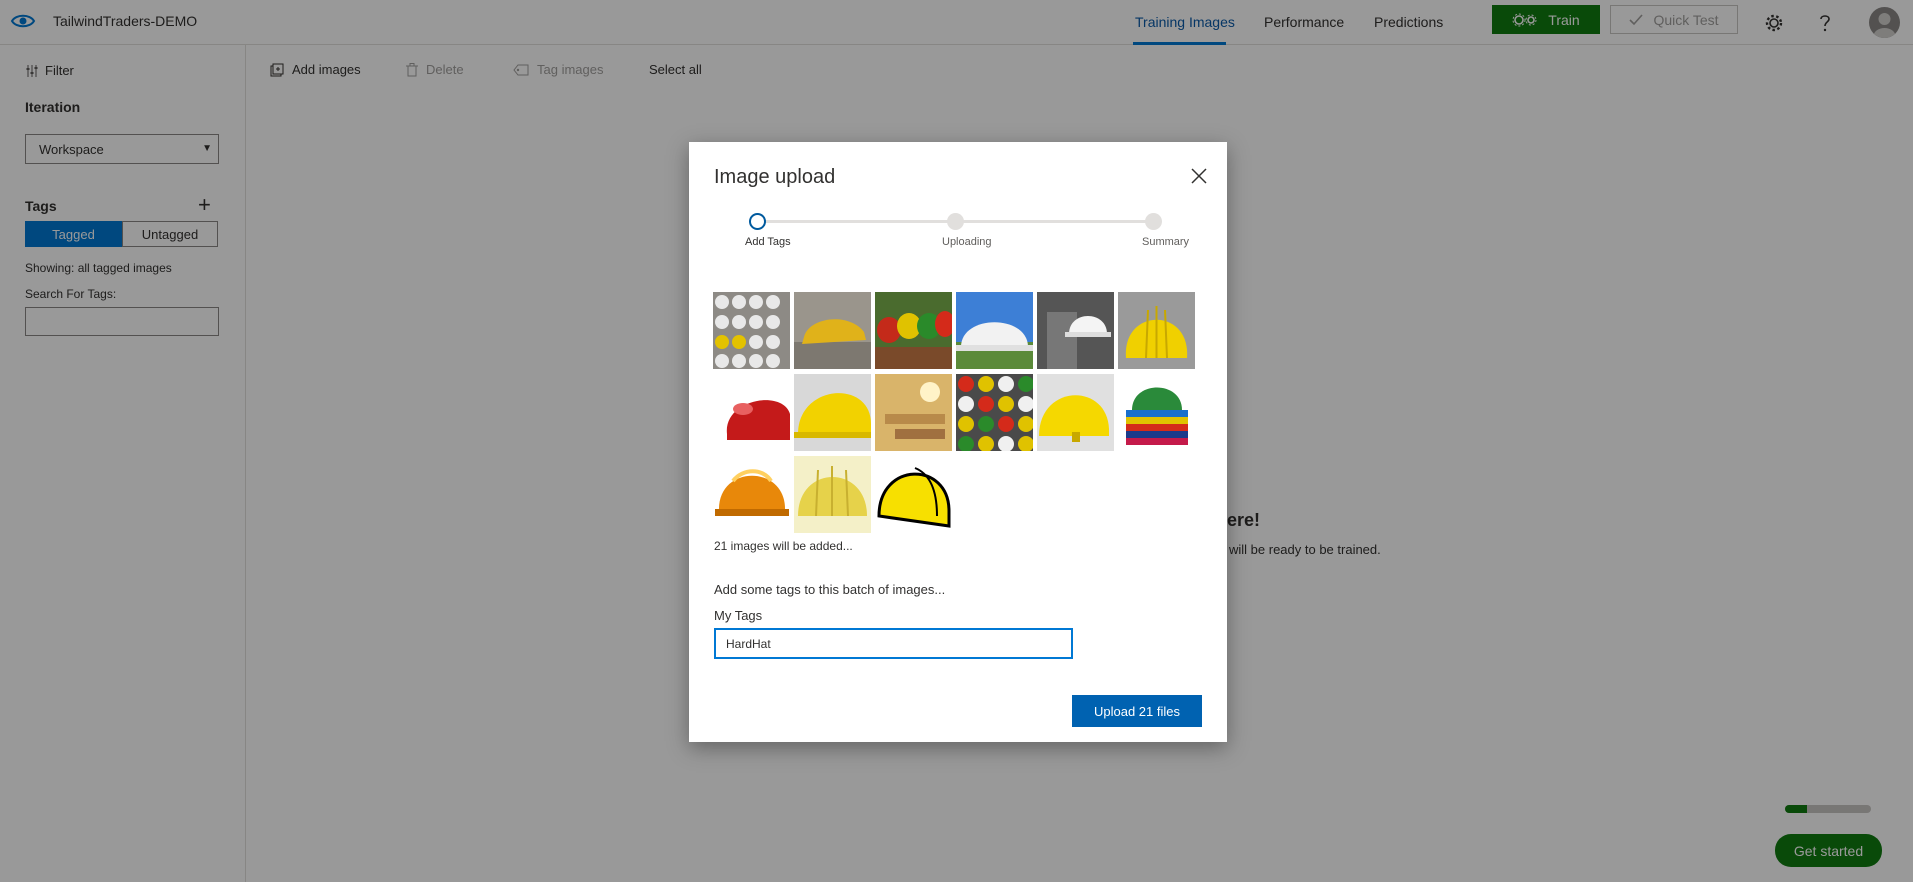 This screenshot has height=882, width=1913. What do you see at coordinates (738, 615) in the screenshot?
I see `my-tags-label: My Tags` at bounding box center [738, 615].